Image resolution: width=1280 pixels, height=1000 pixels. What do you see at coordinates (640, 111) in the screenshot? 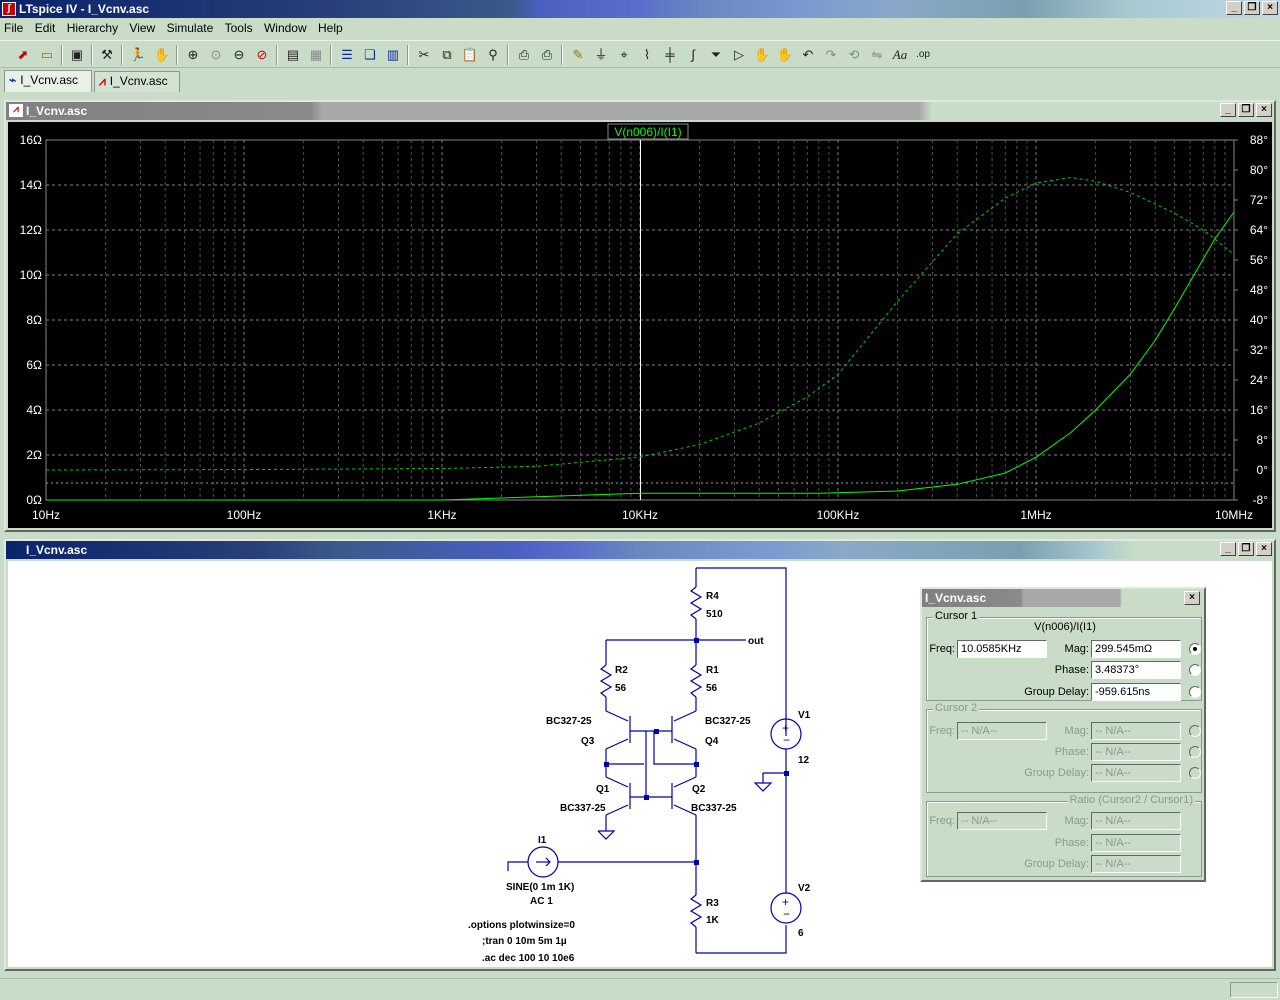
I see `waveform-window-title-bar: ⩘ I_Vcnv.asc _ ❐ ×` at bounding box center [640, 111].